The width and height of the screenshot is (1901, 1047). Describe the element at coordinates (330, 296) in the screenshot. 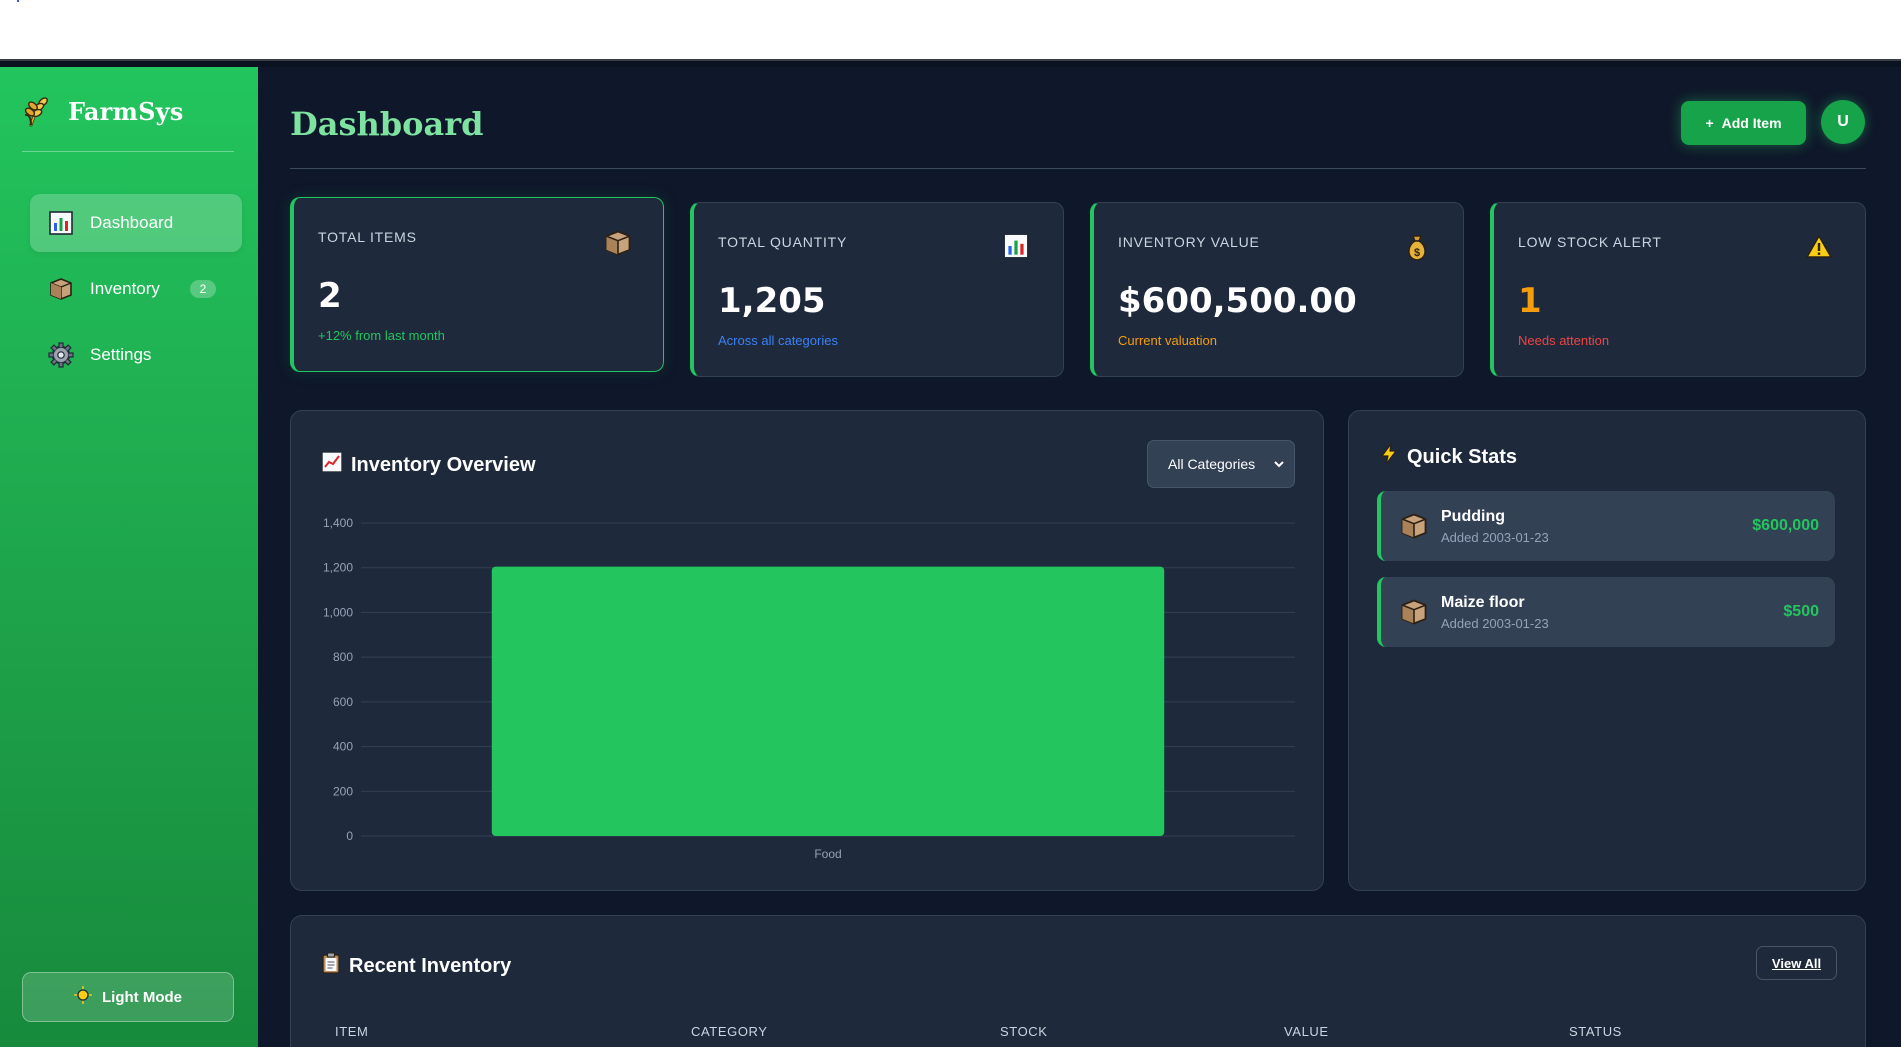

I see `stat-value: 2` at that location.